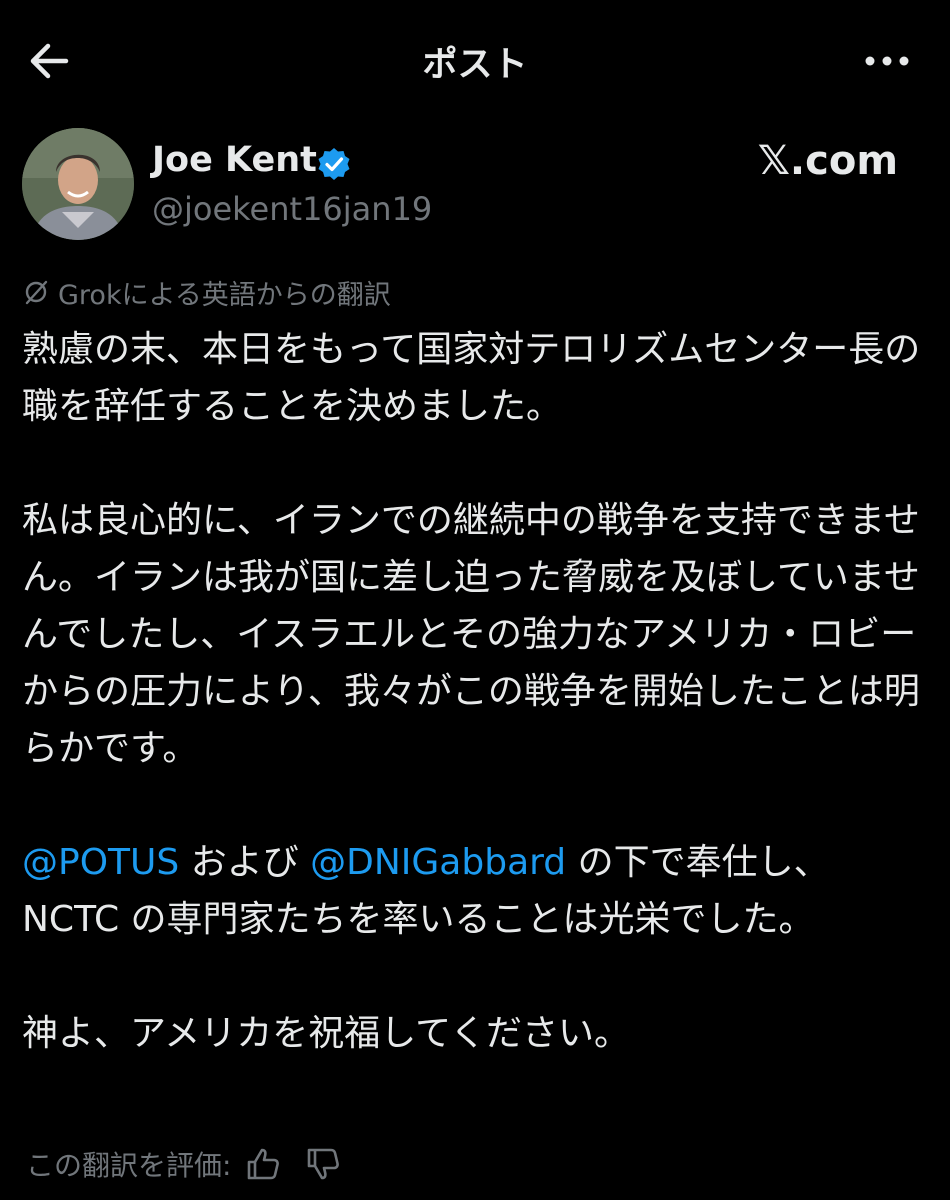  I want to click on thumbs-up-icon, so click(263, 1164).